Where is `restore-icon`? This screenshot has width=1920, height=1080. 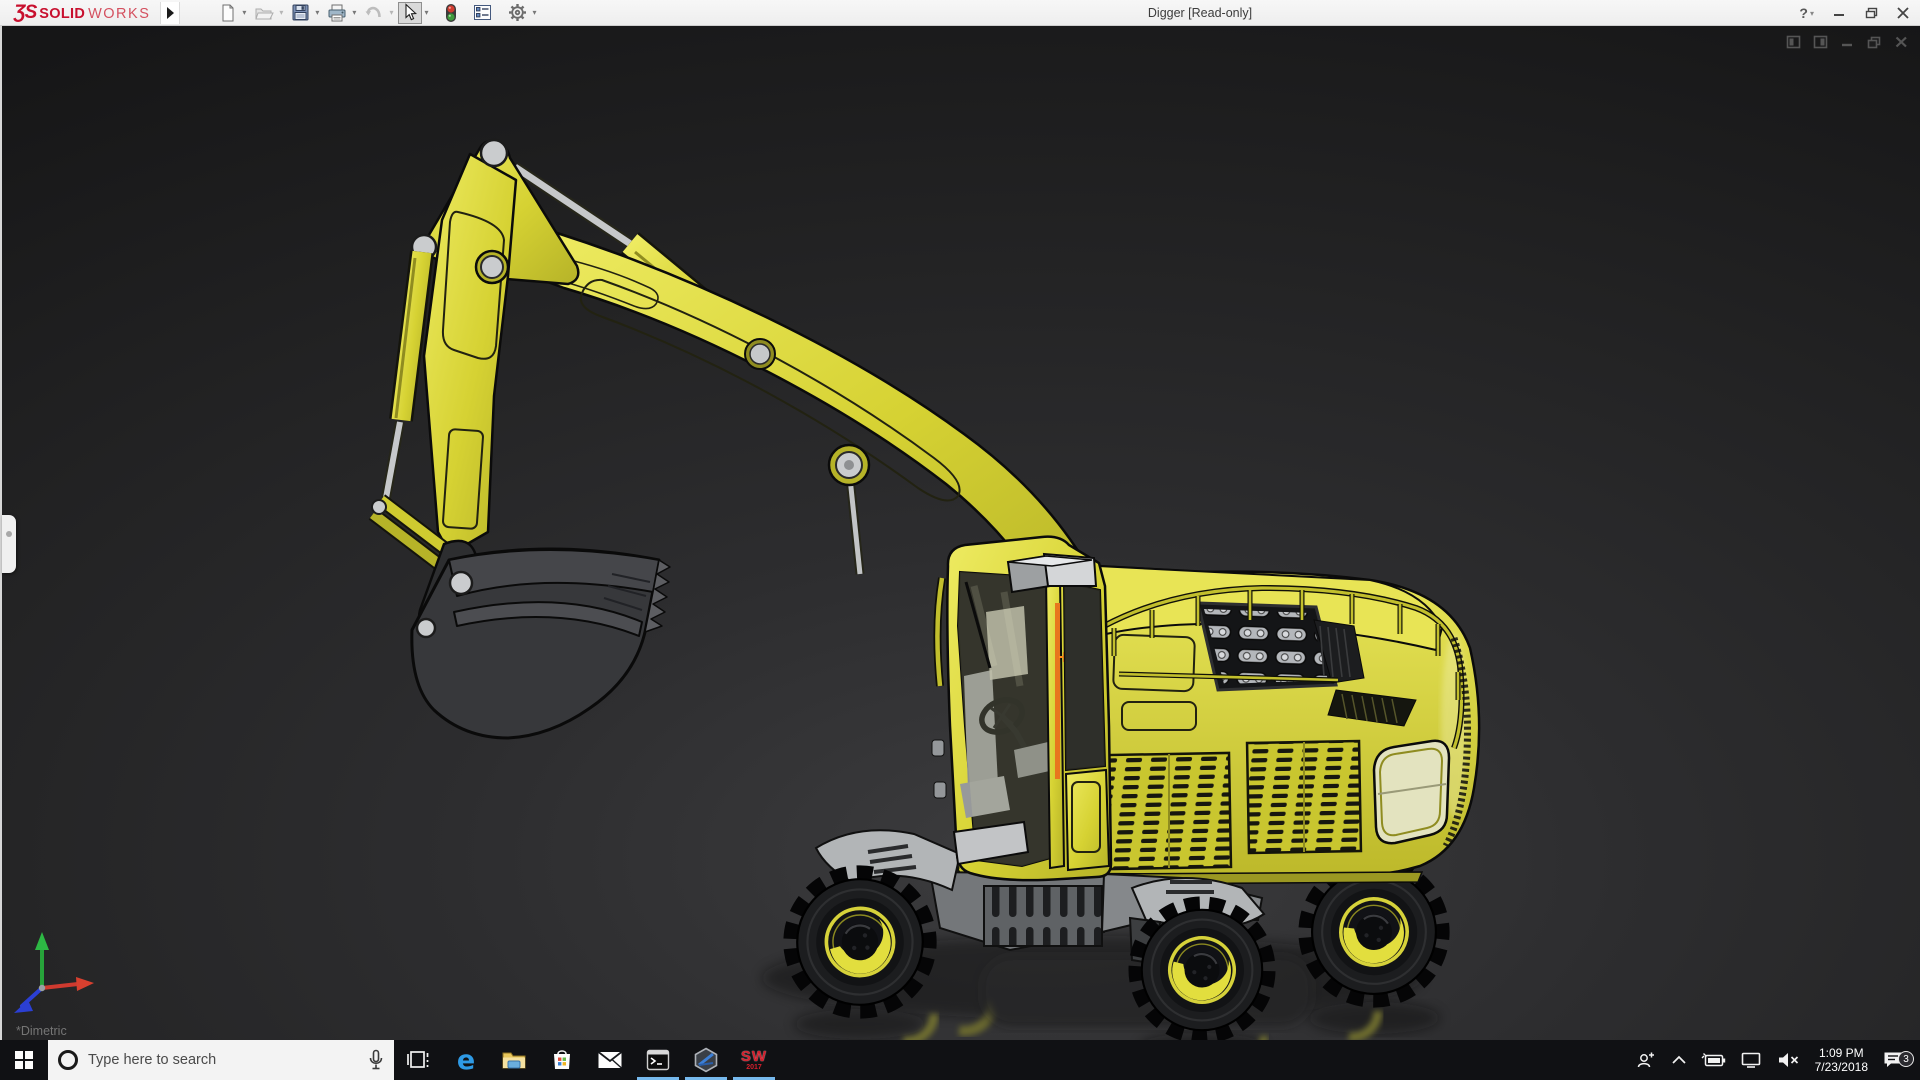
restore-icon is located at coordinates (1871, 13).